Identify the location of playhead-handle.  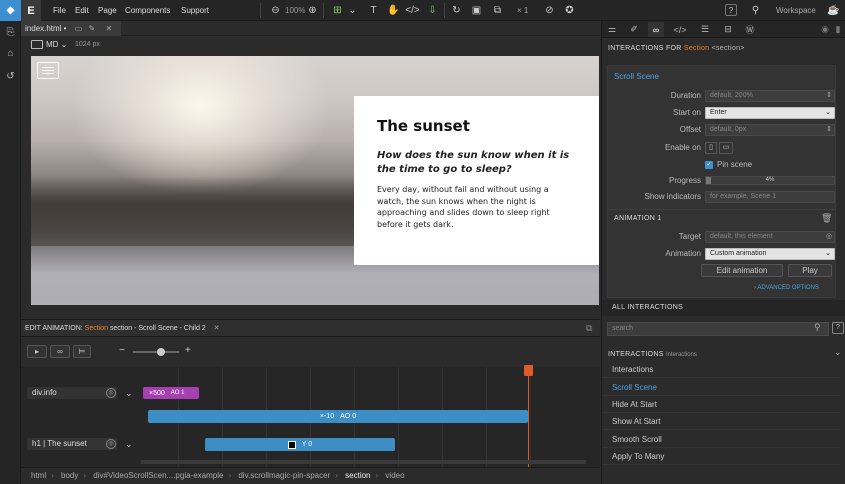
(528, 370).